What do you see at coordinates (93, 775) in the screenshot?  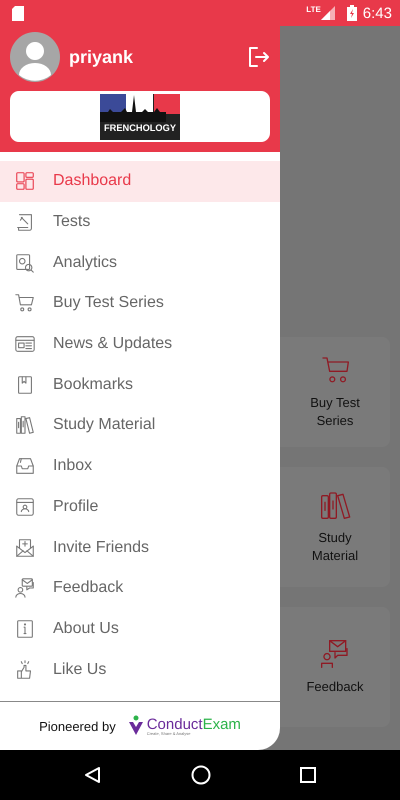 I see `back-icon` at bounding box center [93, 775].